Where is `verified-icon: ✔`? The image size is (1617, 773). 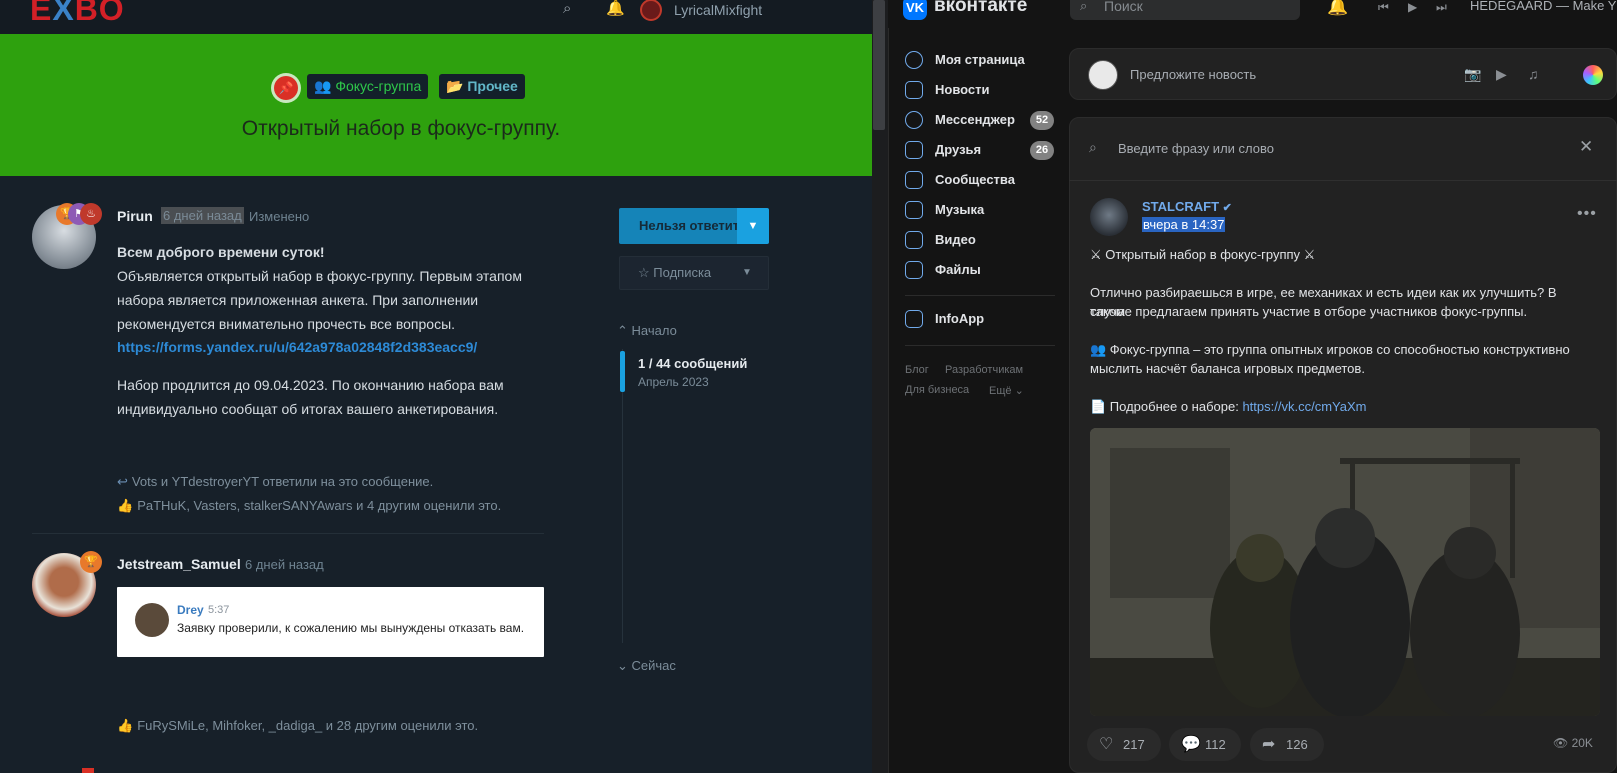
verified-icon: ✔ is located at coordinates (1227, 208).